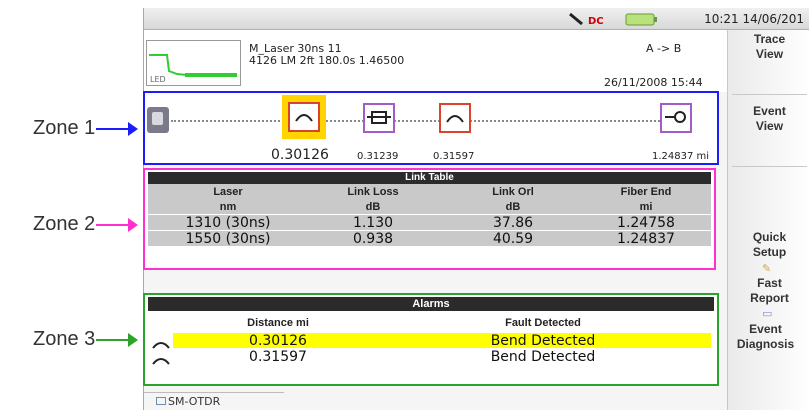 This screenshot has width=809, height=411. What do you see at coordinates (764, 337) in the screenshot?
I see `event-diagnosis-button: Event Diagnosis` at bounding box center [764, 337].